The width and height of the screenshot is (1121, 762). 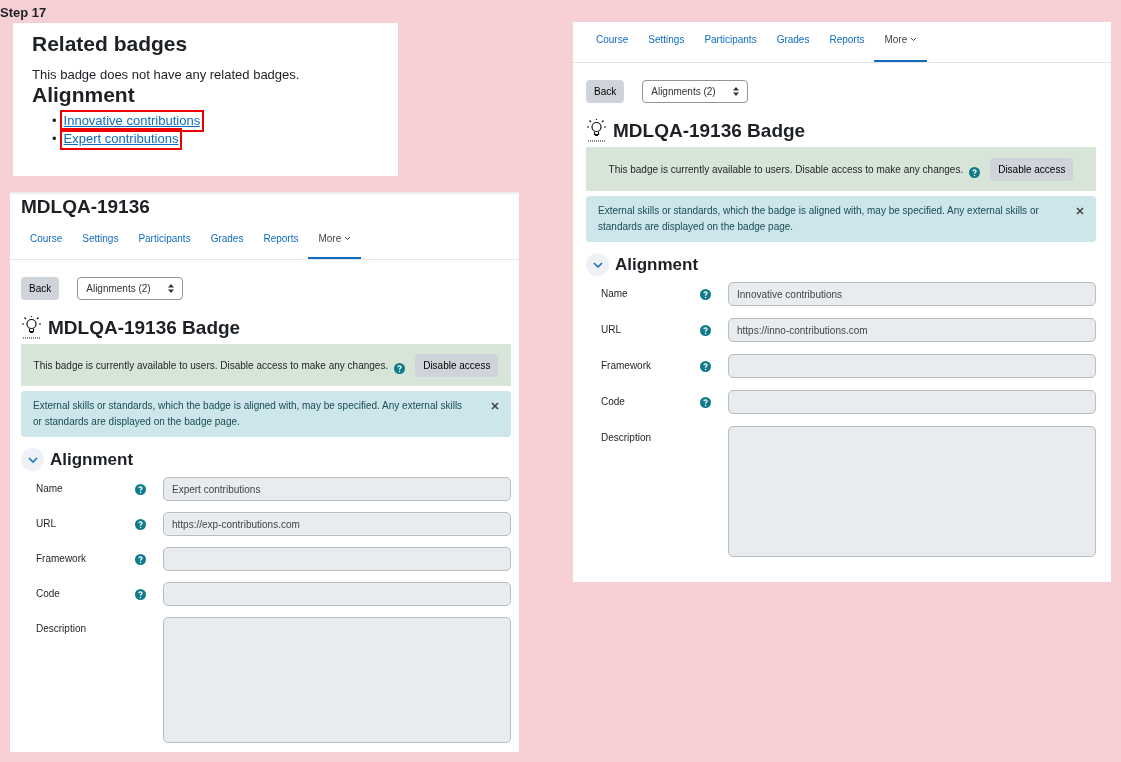 I want to click on course-title: MDLQA-19136, so click(x=86, y=207).